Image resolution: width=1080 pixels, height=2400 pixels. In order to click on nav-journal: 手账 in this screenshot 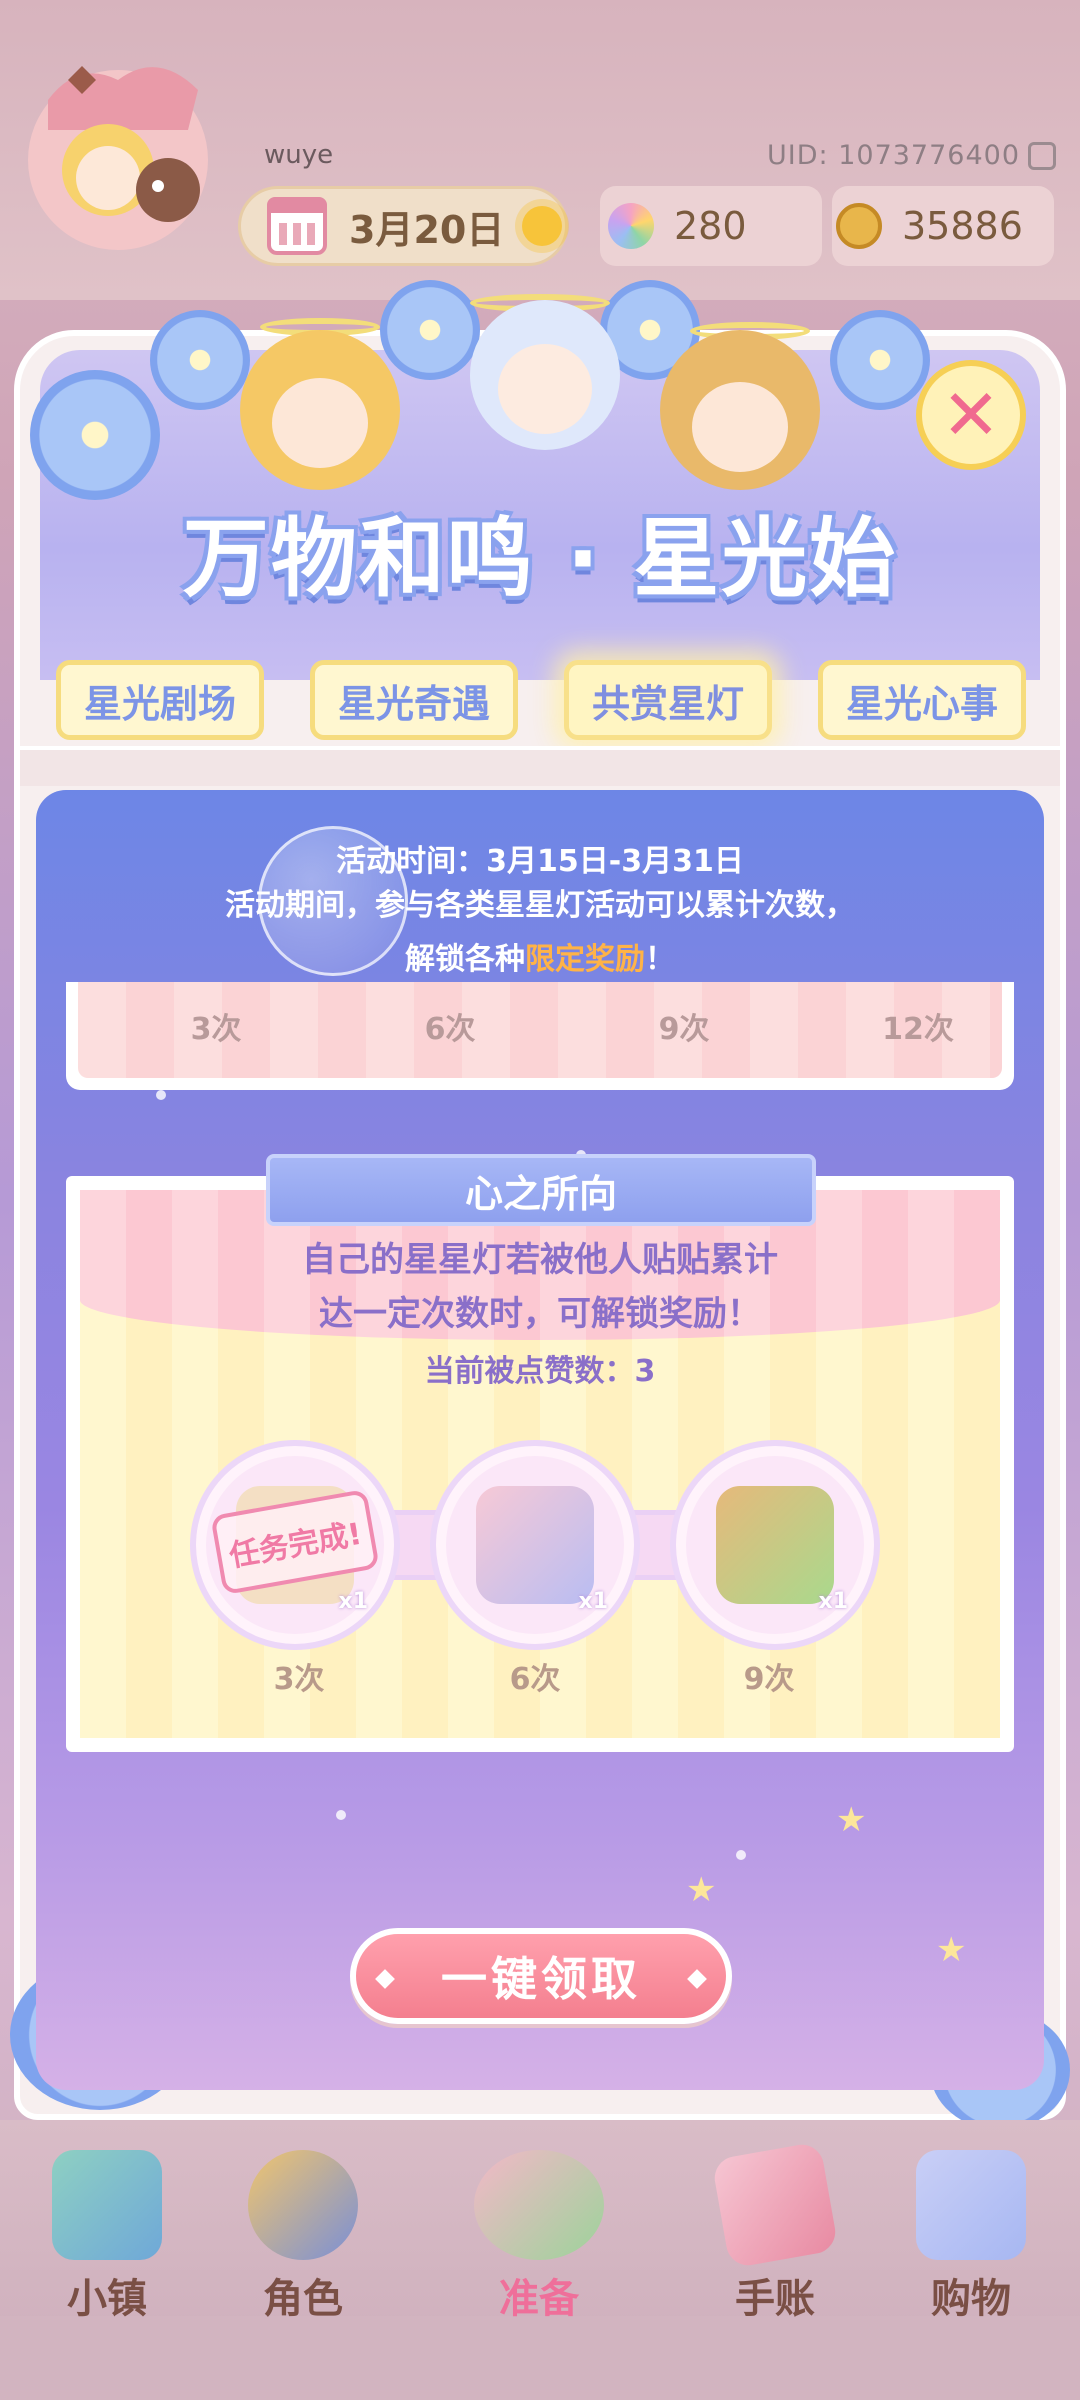, I will do `click(775, 2232)`.